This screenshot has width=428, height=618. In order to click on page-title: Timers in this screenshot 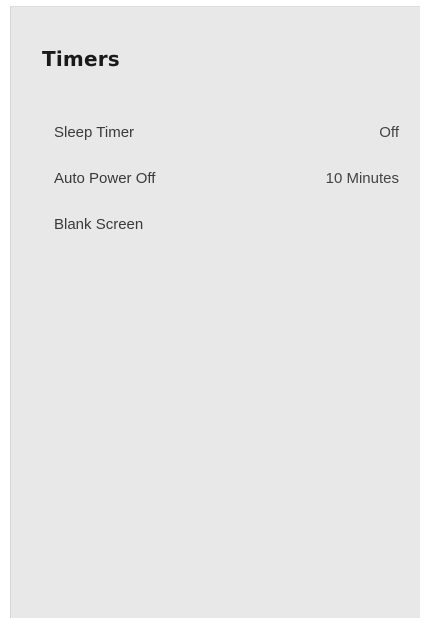, I will do `click(81, 59)`.